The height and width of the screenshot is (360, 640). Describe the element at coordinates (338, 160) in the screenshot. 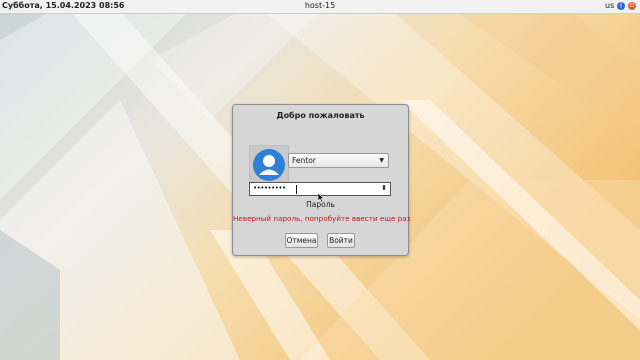

I see `user-select-dropdown: Fentor ▼` at that location.